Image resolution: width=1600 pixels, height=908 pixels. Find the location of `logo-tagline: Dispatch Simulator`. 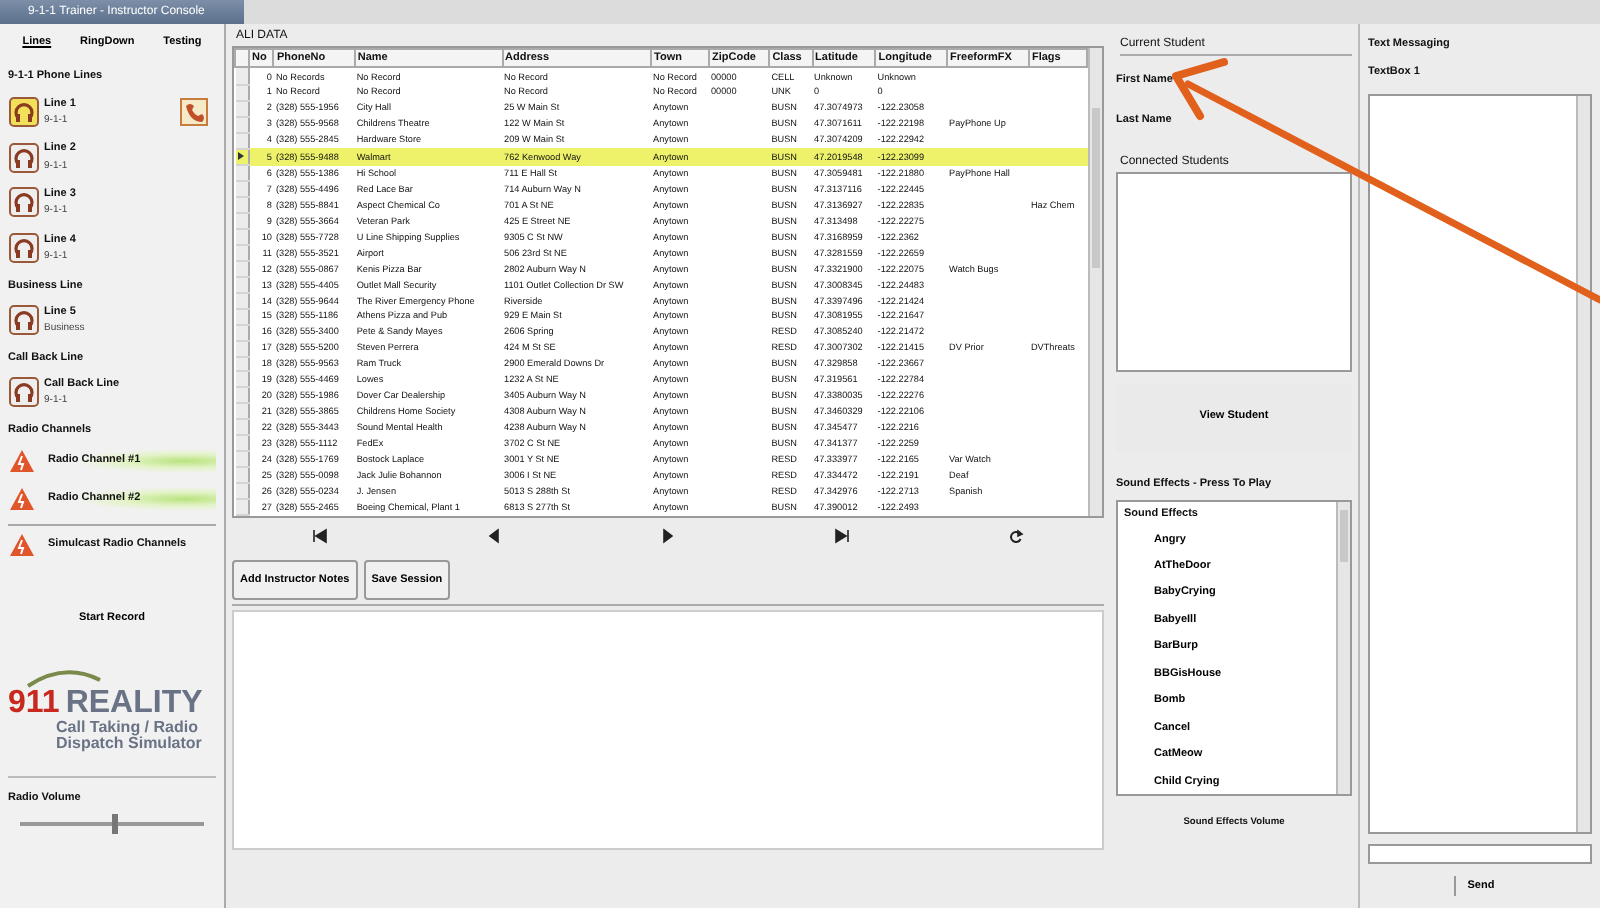

logo-tagline: Dispatch Simulator is located at coordinates (130, 744).